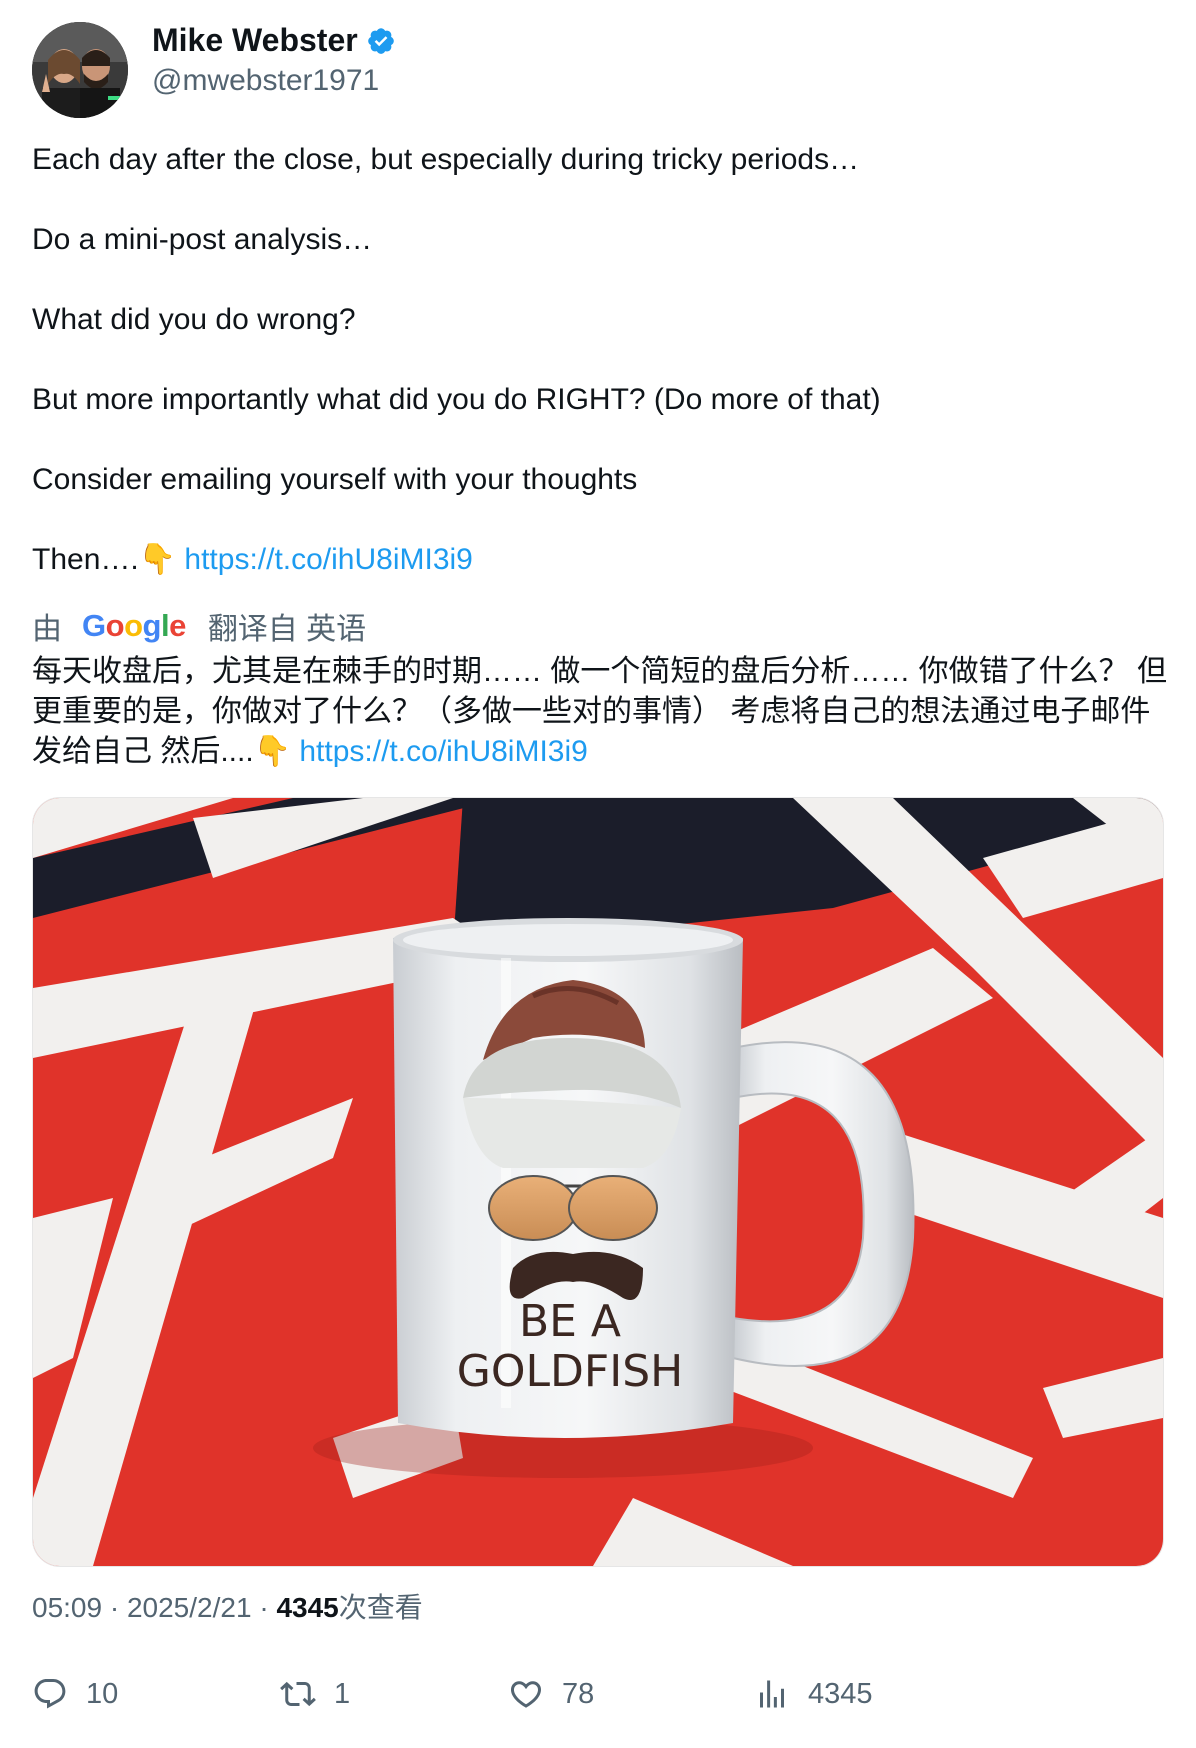 The image size is (1196, 1748). What do you see at coordinates (199, 626) in the screenshot?
I see `translation-attribution: 由 Google 翻译自 英语` at bounding box center [199, 626].